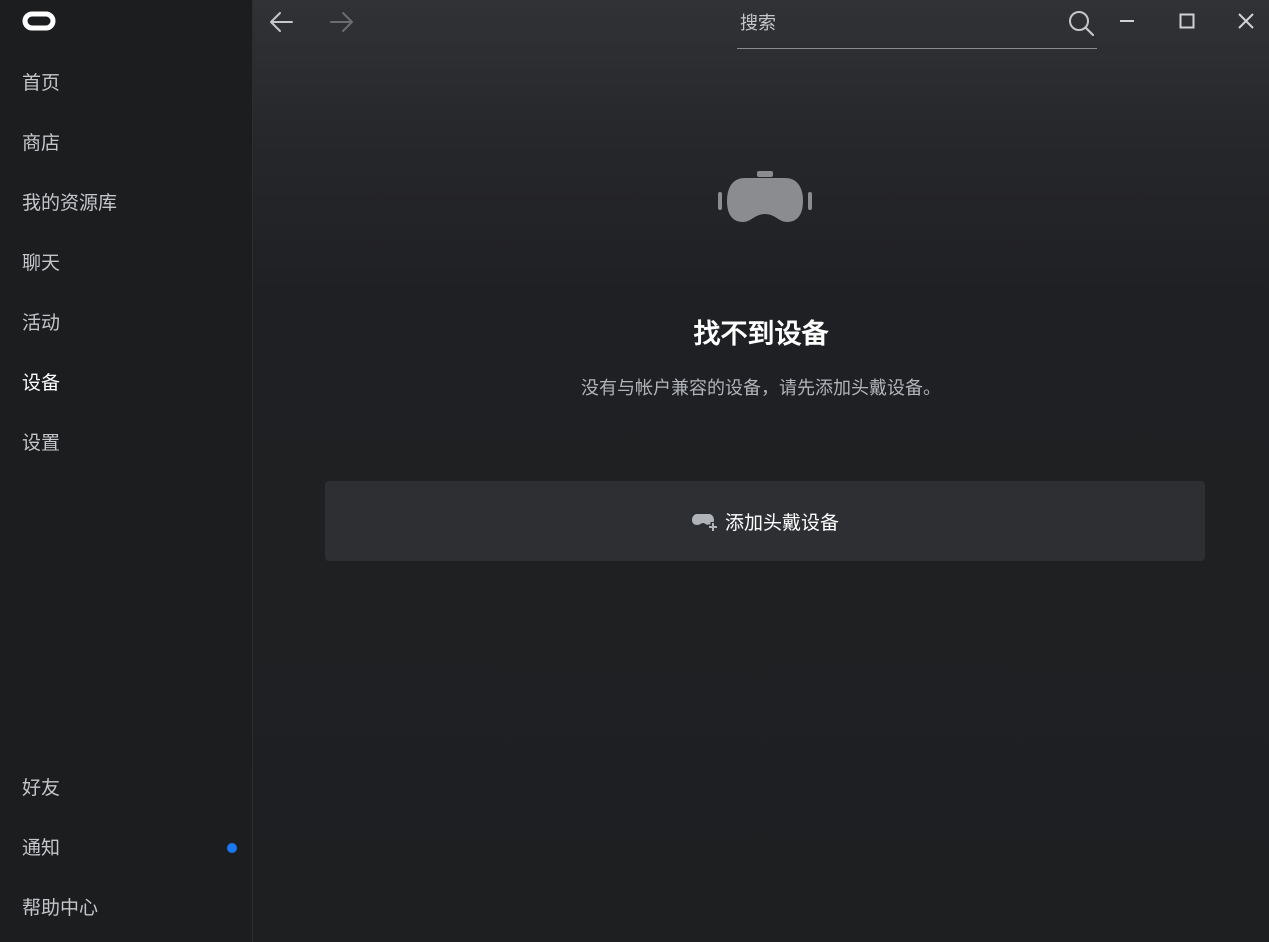 This screenshot has width=1269, height=942. What do you see at coordinates (765, 196) in the screenshot?
I see `vr-headset-icon` at bounding box center [765, 196].